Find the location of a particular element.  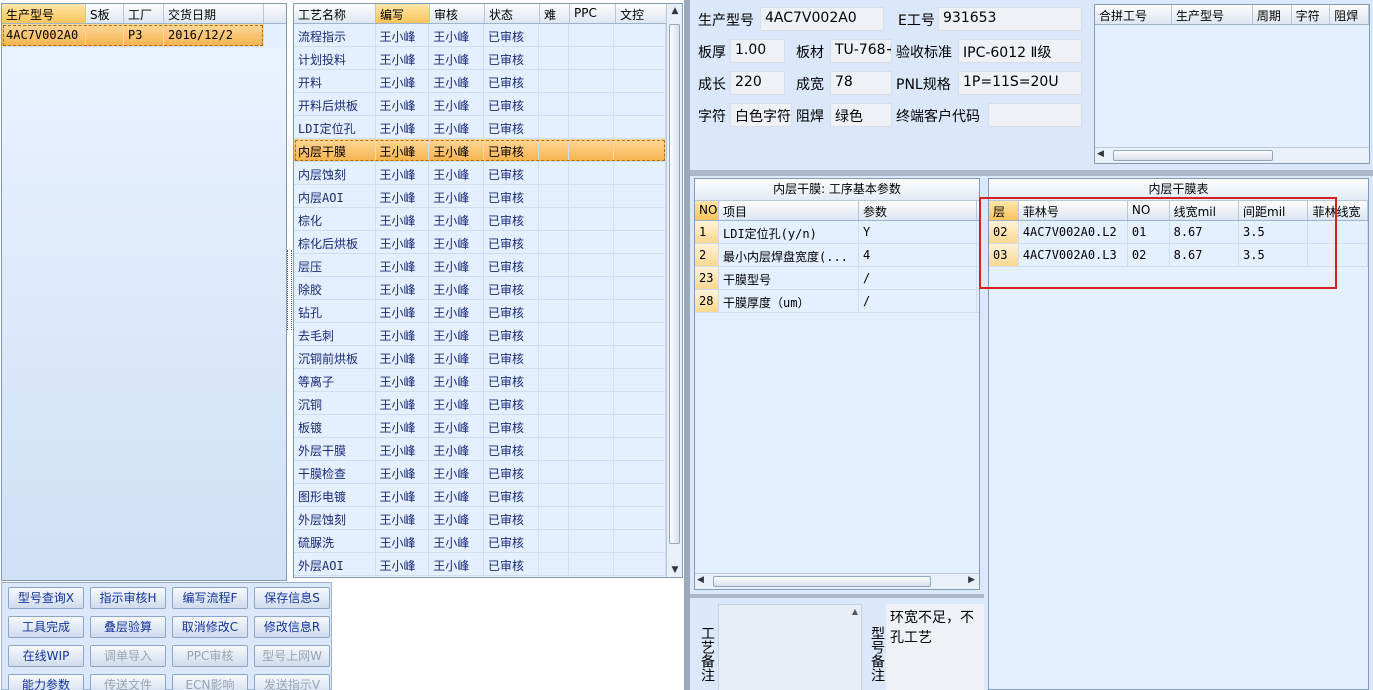

action-button: 型号查询X is located at coordinates (46, 598).